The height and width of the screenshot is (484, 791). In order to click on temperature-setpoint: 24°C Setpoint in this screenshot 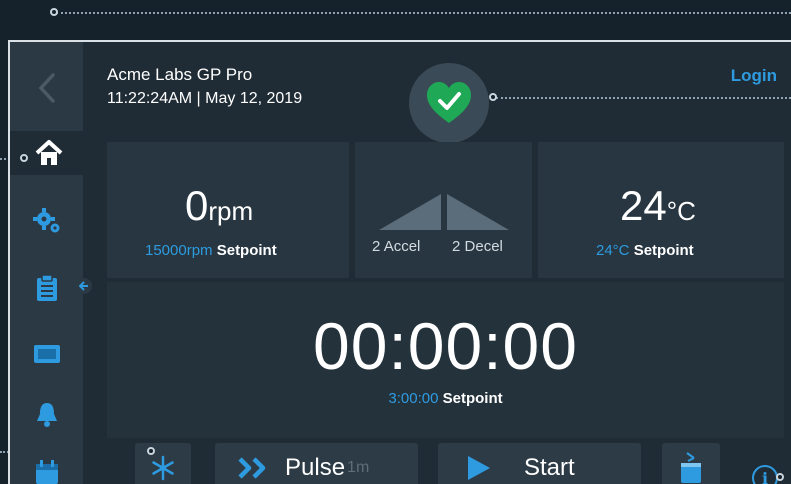, I will do `click(645, 250)`.